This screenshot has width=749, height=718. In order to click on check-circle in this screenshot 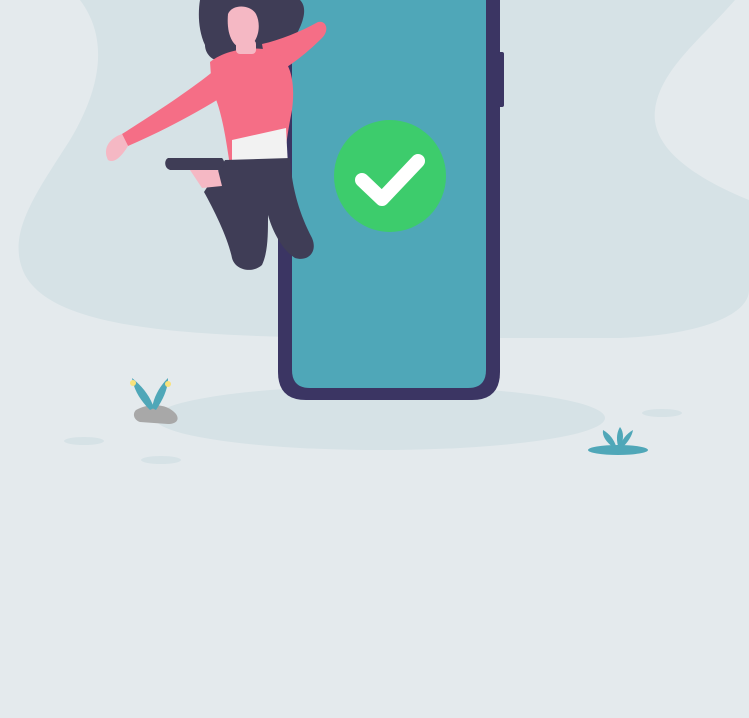, I will do `click(390, 176)`.